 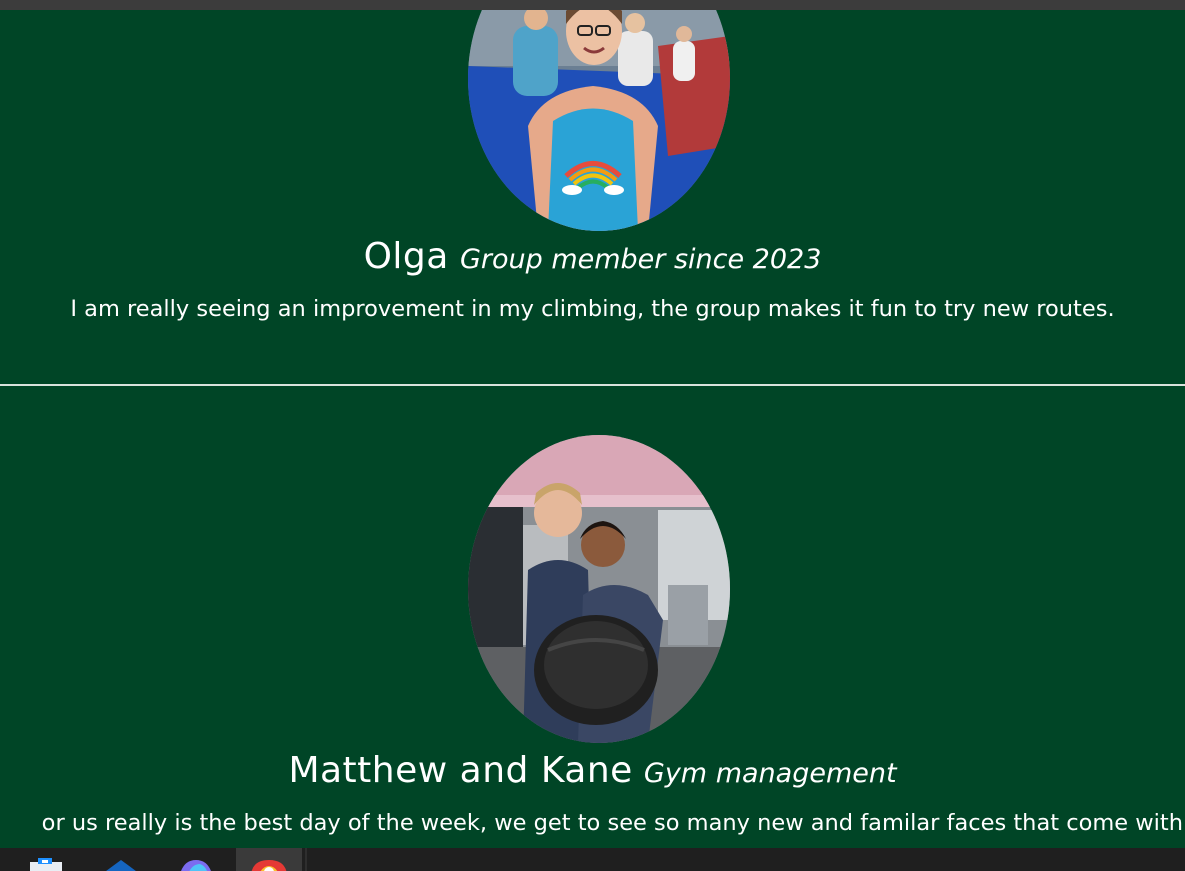 What do you see at coordinates (770, 773) in the screenshot?
I see `testimonial-role: Gym management` at bounding box center [770, 773].